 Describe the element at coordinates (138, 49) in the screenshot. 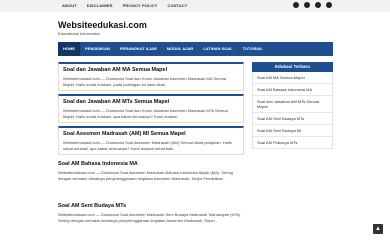

I see `nav-perangkat-ajar: PERANGKAT AJAR` at that location.